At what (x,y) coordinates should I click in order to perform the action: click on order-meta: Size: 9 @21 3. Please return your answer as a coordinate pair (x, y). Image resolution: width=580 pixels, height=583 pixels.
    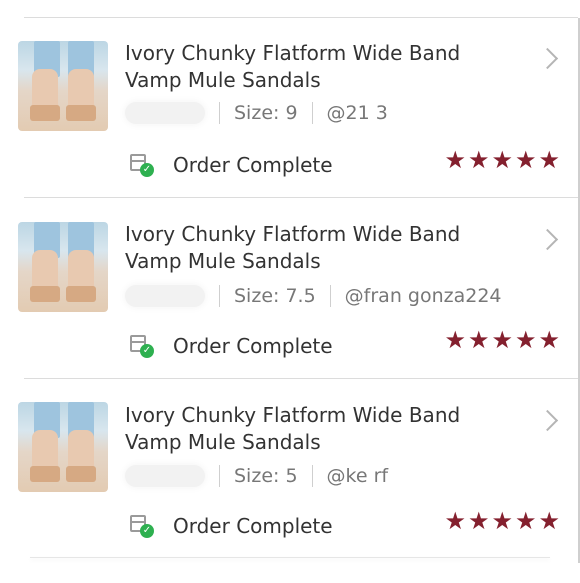
    Looking at the image, I should click on (256, 113).